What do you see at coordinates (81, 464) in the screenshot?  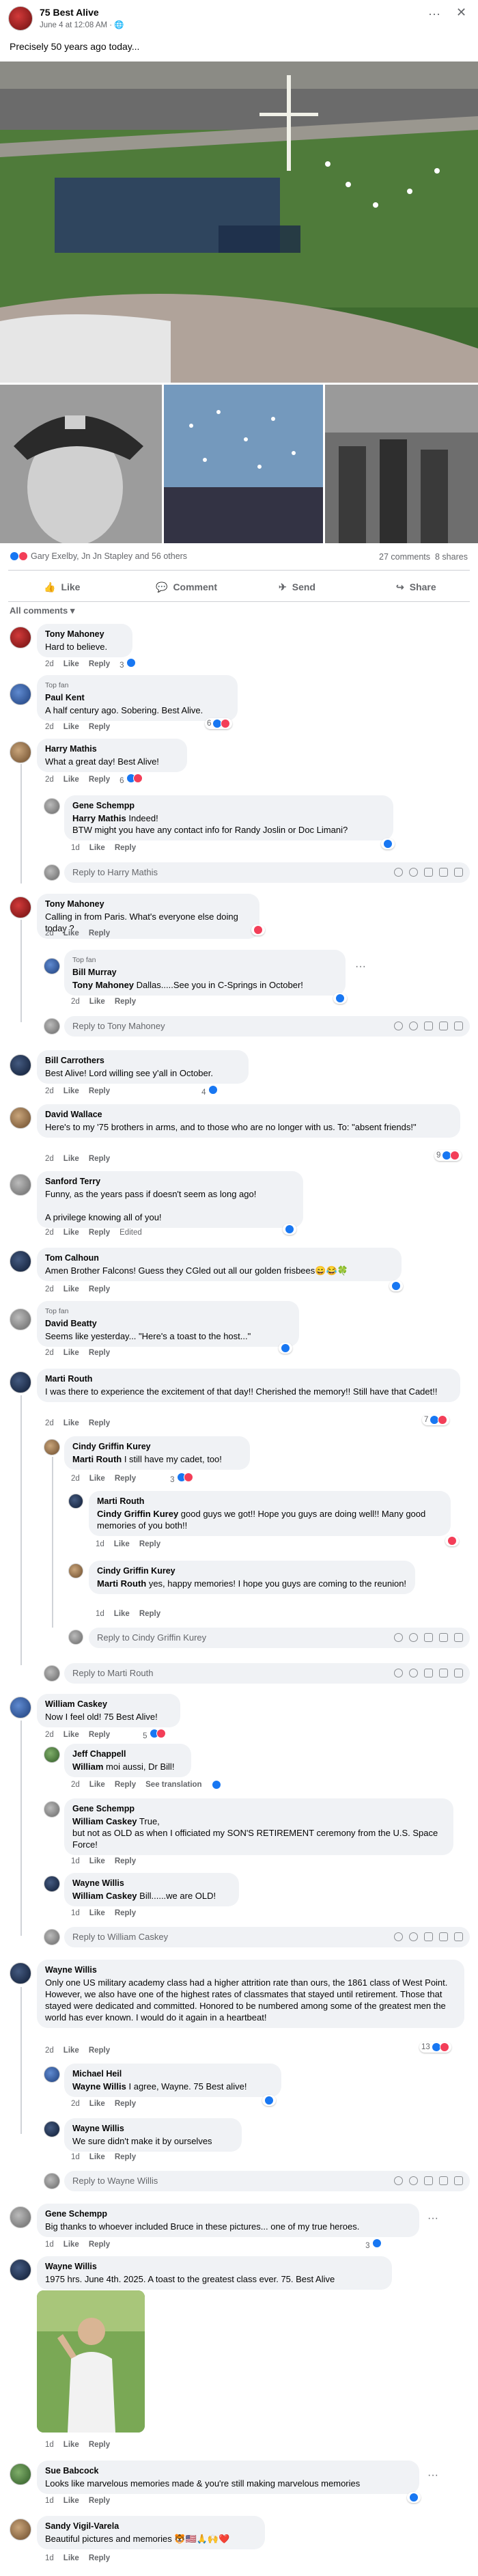 I see `photo-cadet-portrait` at bounding box center [81, 464].